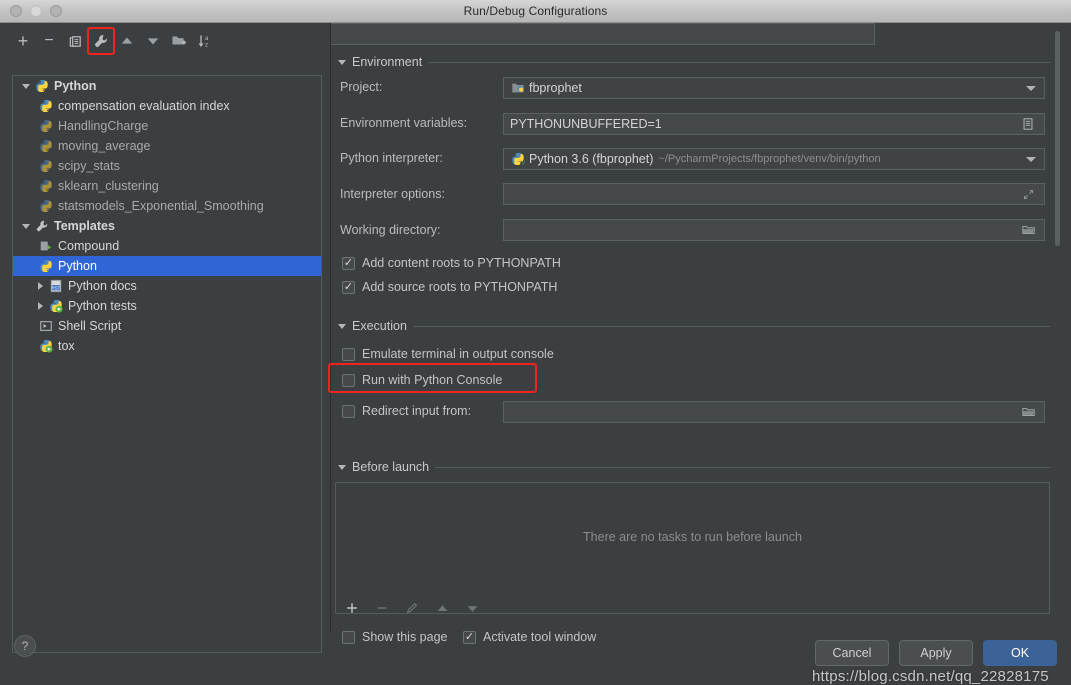  What do you see at coordinates (167, 286) in the screenshot?
I see `tree-item-python-docs: RST Python docs` at bounding box center [167, 286].